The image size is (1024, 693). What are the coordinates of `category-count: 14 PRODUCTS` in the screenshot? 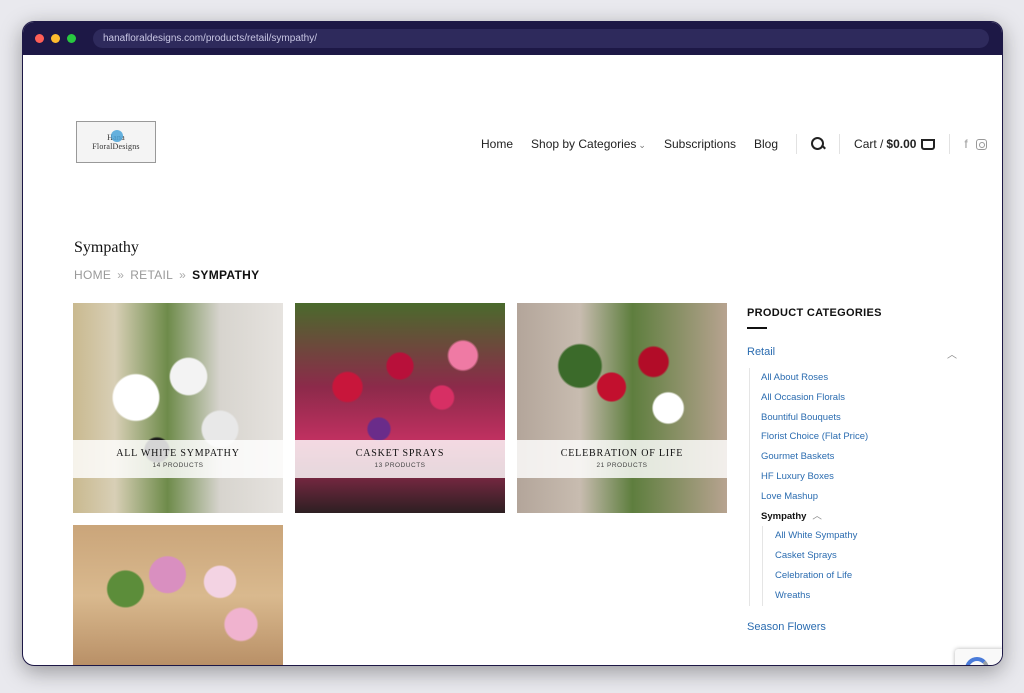 It's located at (178, 465).